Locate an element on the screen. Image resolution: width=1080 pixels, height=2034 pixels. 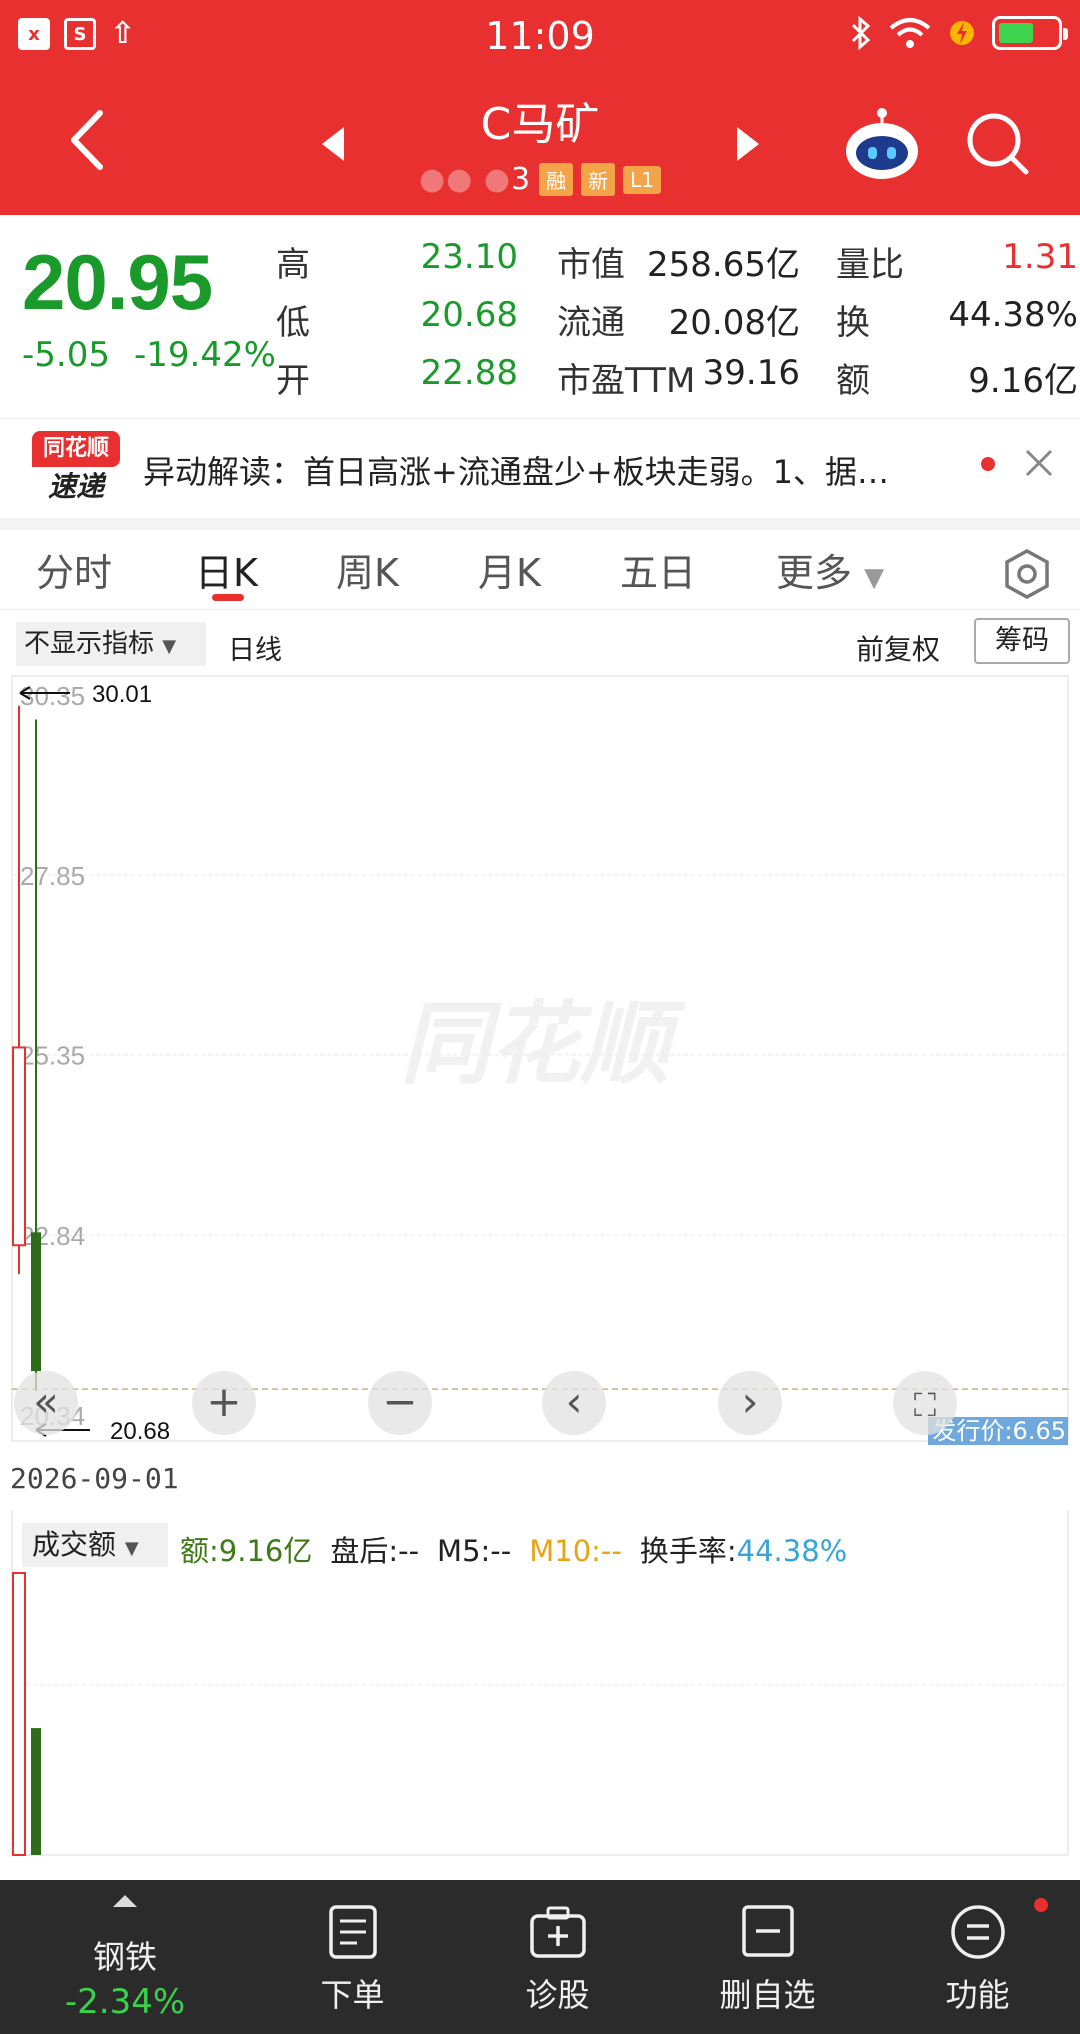
caret-up-icon is located at coordinates (125, 1901).